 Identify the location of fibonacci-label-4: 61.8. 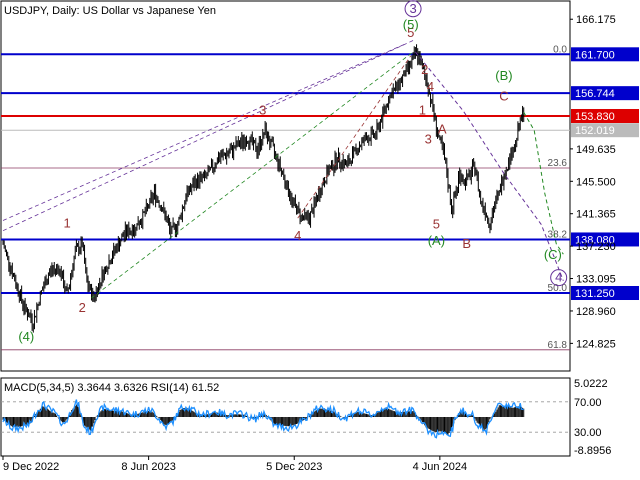
(558, 345).